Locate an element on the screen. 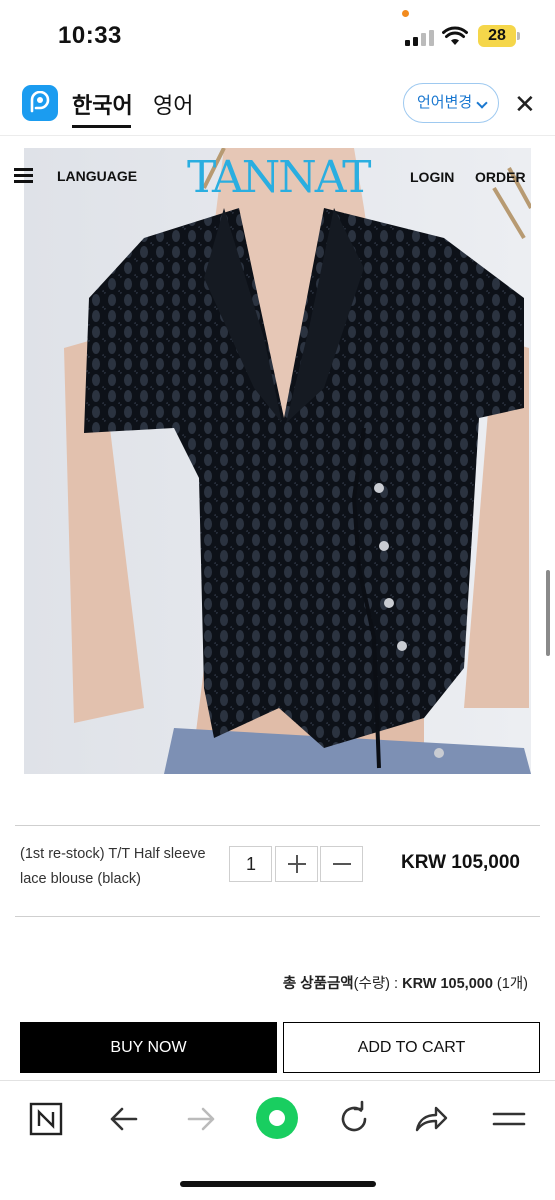 Image resolution: width=555 pixels, height=1200 pixels. tab-english: 영어 is located at coordinates (173, 104).